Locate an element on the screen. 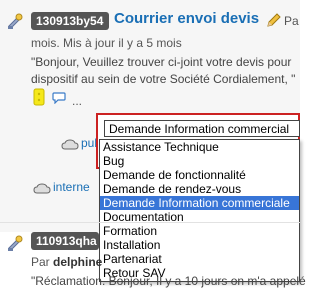  ticket-id-badge: 110913qha is located at coordinates (65, 241).